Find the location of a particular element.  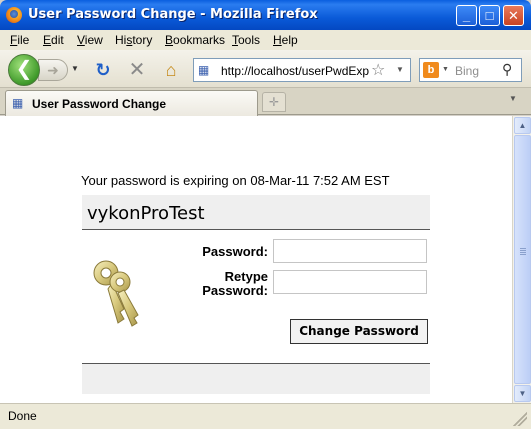

bookmark-star-icon: ☆ is located at coordinates (378, 70).